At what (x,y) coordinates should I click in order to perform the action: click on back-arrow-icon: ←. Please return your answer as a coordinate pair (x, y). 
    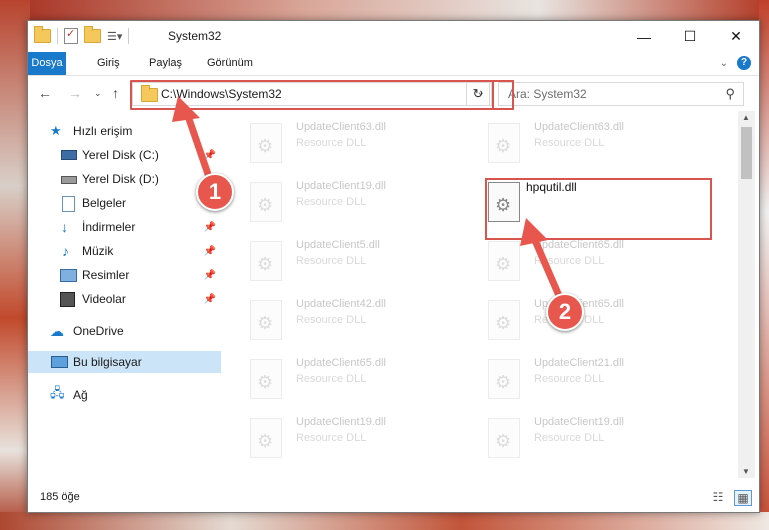
    Looking at the image, I should click on (45, 93).